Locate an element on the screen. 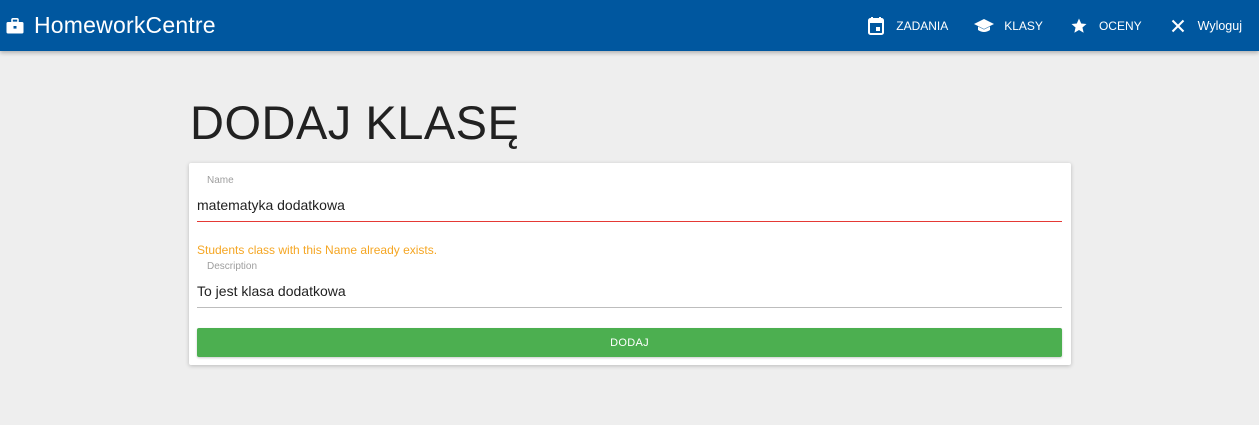 The height and width of the screenshot is (425, 1259). name-field-label: Name is located at coordinates (220, 180).